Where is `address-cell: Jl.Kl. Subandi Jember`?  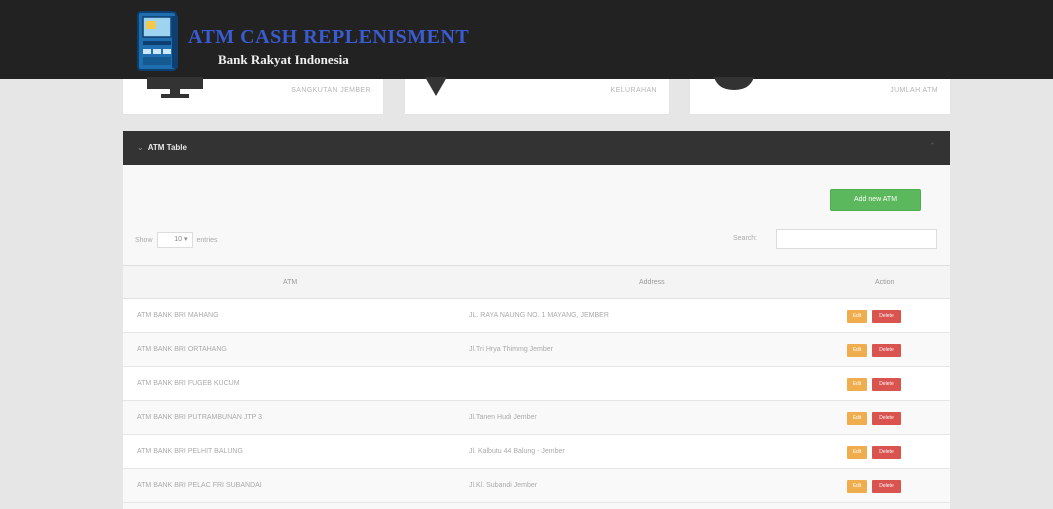 address-cell: Jl.Kl. Subandi Jember is located at coordinates (503, 485).